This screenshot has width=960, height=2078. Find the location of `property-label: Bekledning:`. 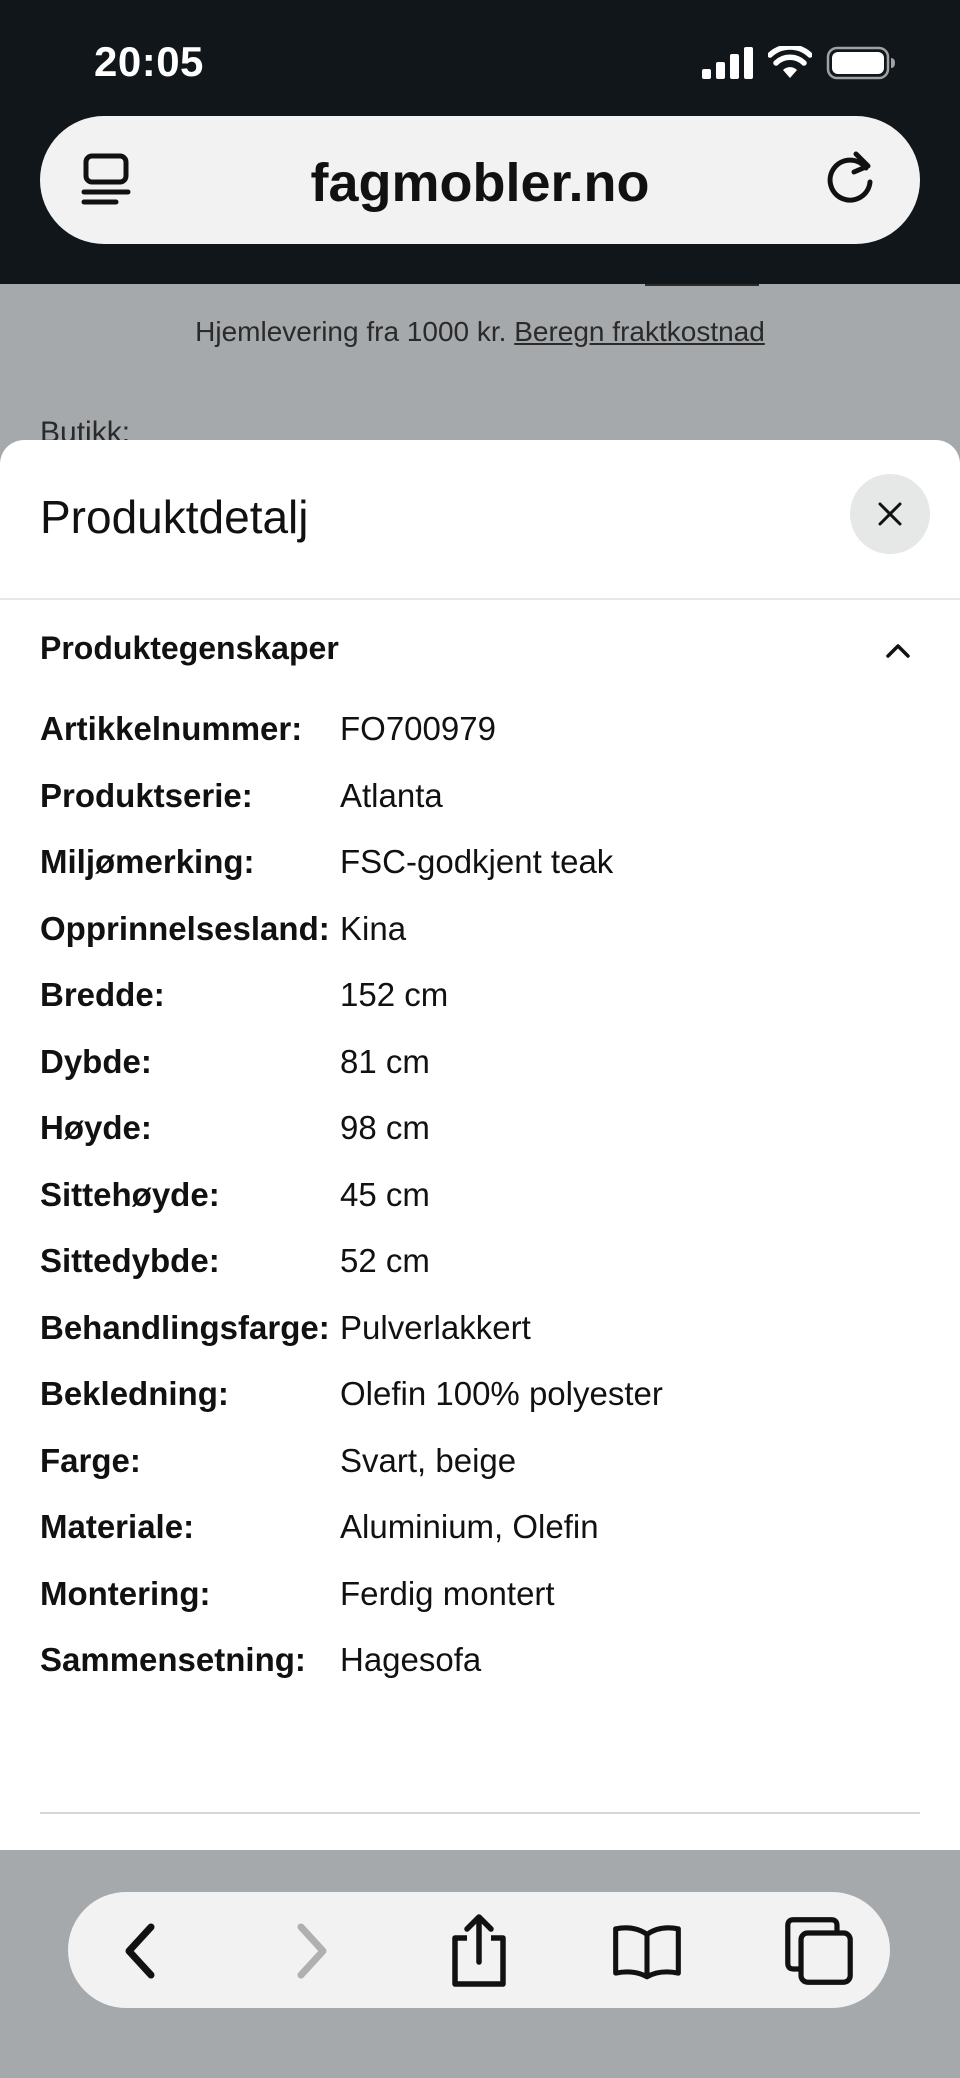

property-label: Bekledning: is located at coordinates (134, 1393).